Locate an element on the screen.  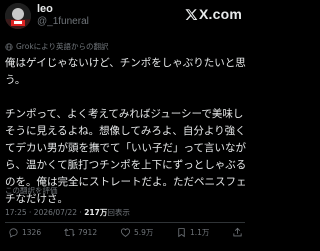
share-button is located at coordinates (237, 232).